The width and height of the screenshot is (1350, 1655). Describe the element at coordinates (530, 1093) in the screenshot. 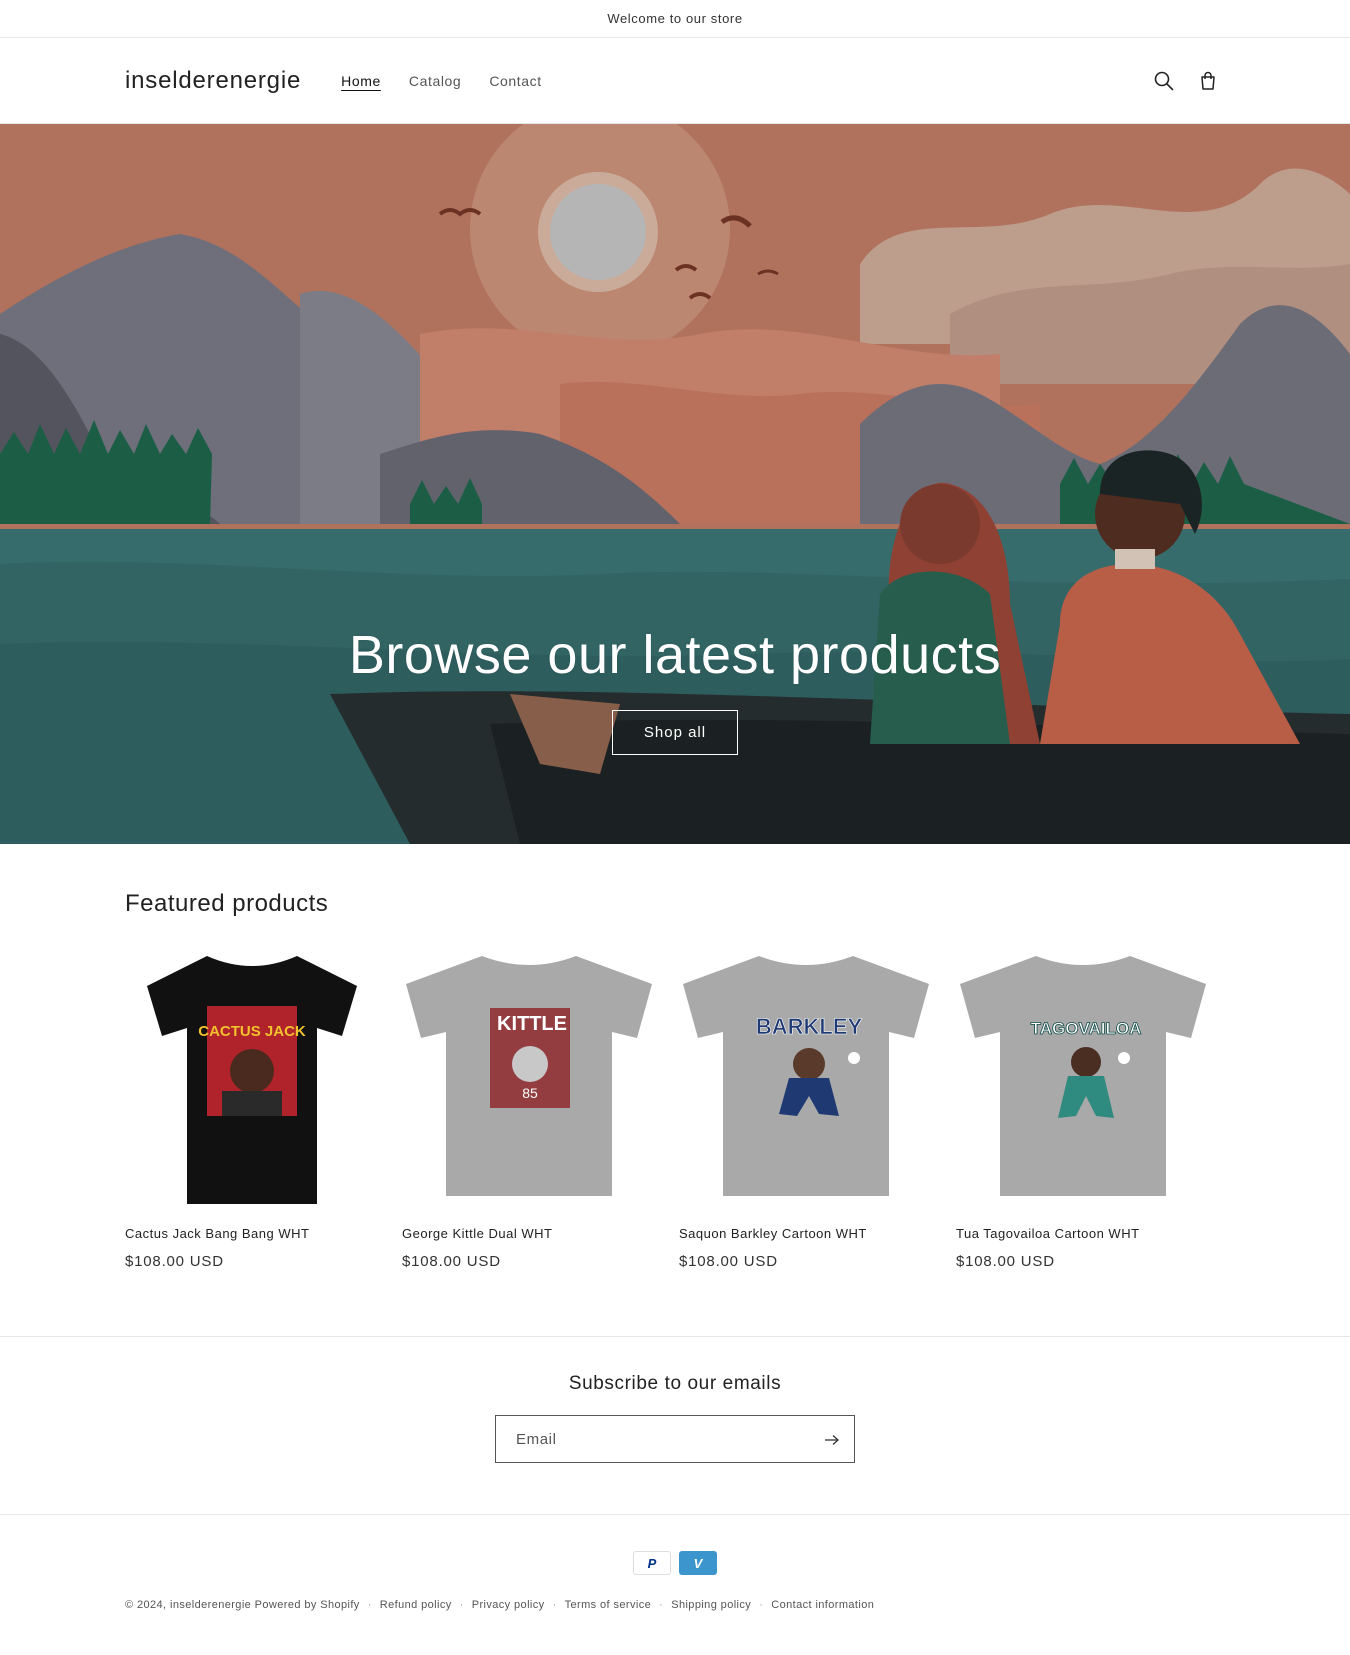

I see `svg-text: 85` at that location.